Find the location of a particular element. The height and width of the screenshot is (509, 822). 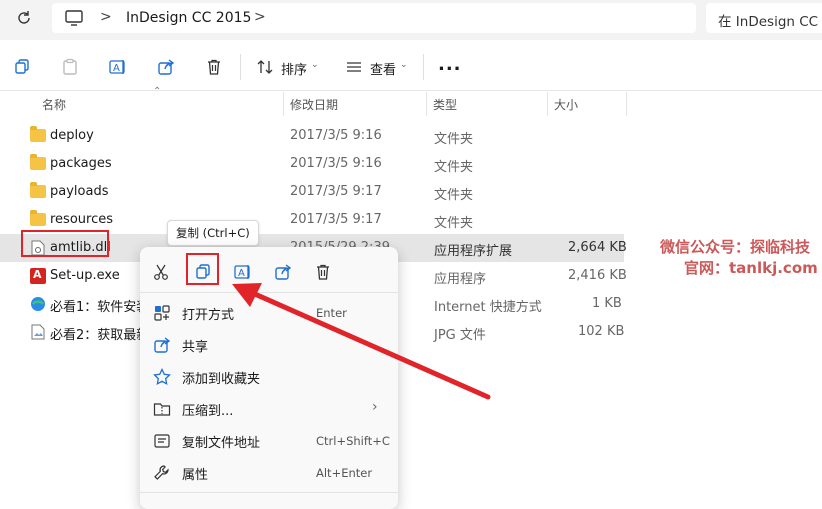

search-box: 在 InDesign CC 2015 中搜索 is located at coordinates (764, 18).